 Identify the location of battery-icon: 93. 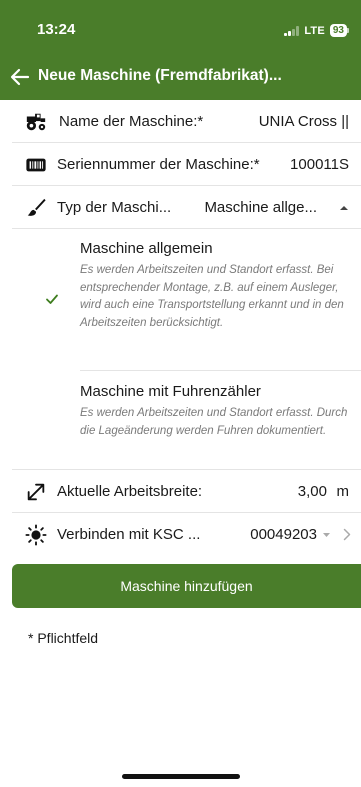
(339, 30).